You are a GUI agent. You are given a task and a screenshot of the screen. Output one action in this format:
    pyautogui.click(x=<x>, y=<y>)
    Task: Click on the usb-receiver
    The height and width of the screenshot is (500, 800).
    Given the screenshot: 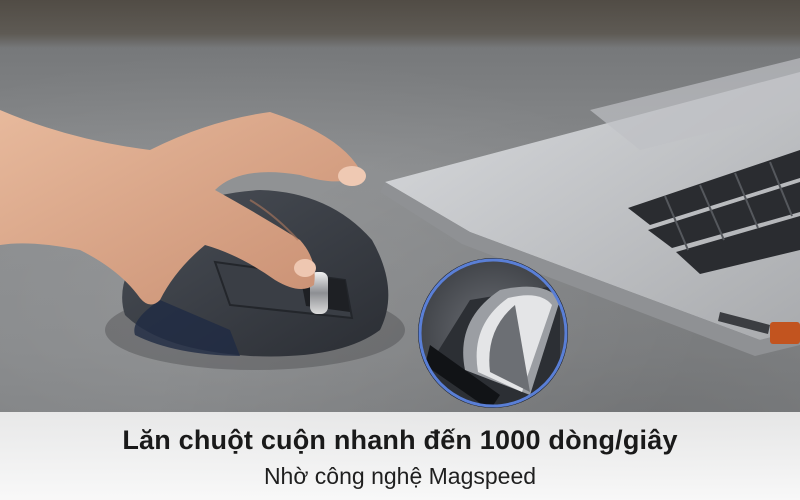 What is the action you would take?
    pyautogui.click(x=785, y=333)
    